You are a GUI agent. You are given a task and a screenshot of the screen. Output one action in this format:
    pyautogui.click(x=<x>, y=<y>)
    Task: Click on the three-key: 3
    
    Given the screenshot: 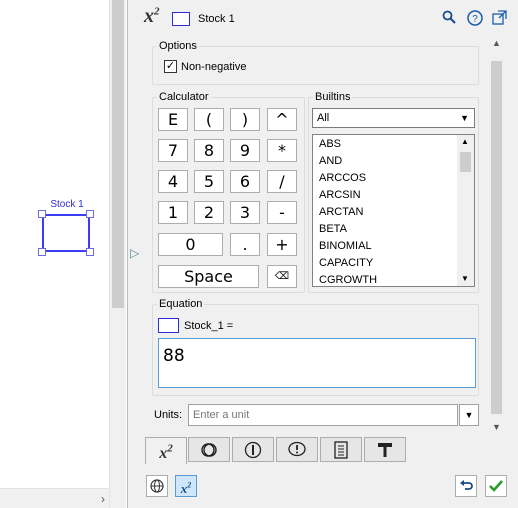 What is the action you would take?
    pyautogui.click(x=245, y=212)
    